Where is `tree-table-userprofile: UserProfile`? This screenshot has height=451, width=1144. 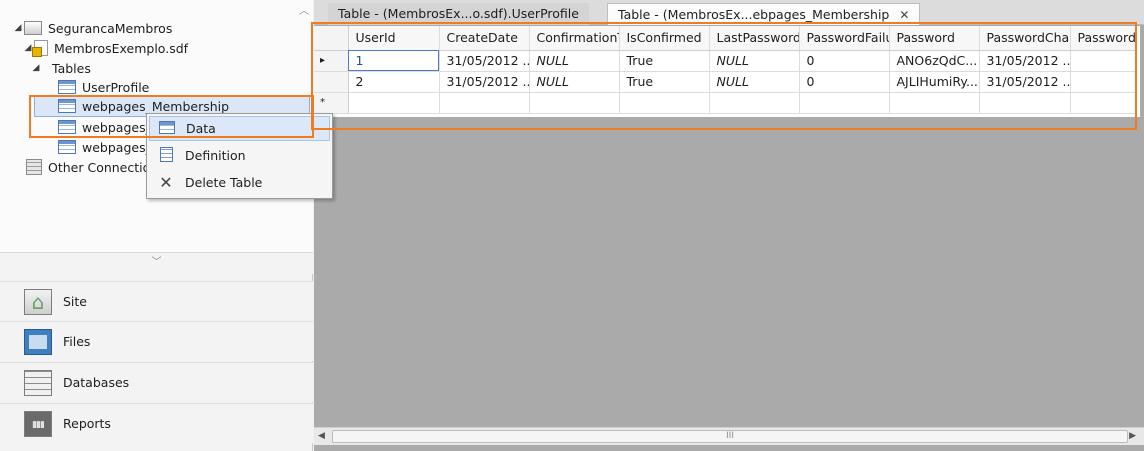 tree-table-userprofile: UserProfile is located at coordinates (103, 87).